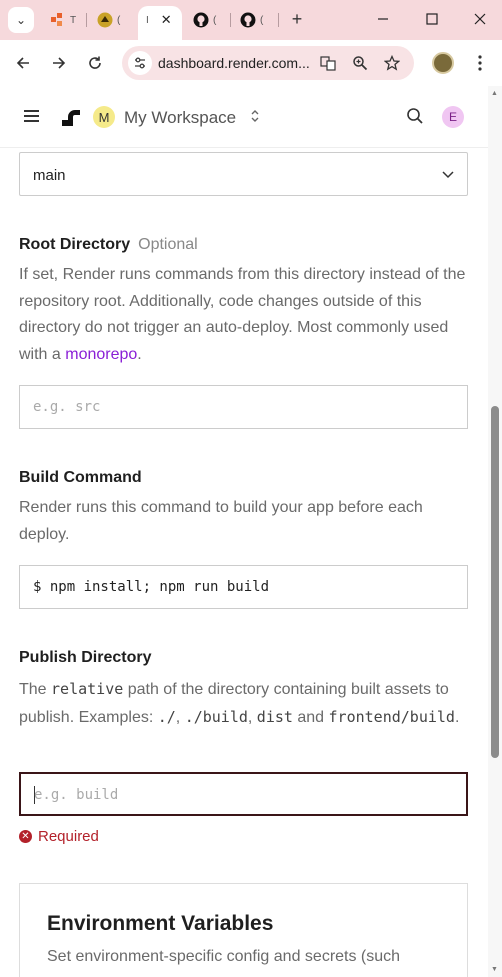 Image resolution: width=502 pixels, height=977 pixels. I want to click on description-text: and, so click(310, 717).